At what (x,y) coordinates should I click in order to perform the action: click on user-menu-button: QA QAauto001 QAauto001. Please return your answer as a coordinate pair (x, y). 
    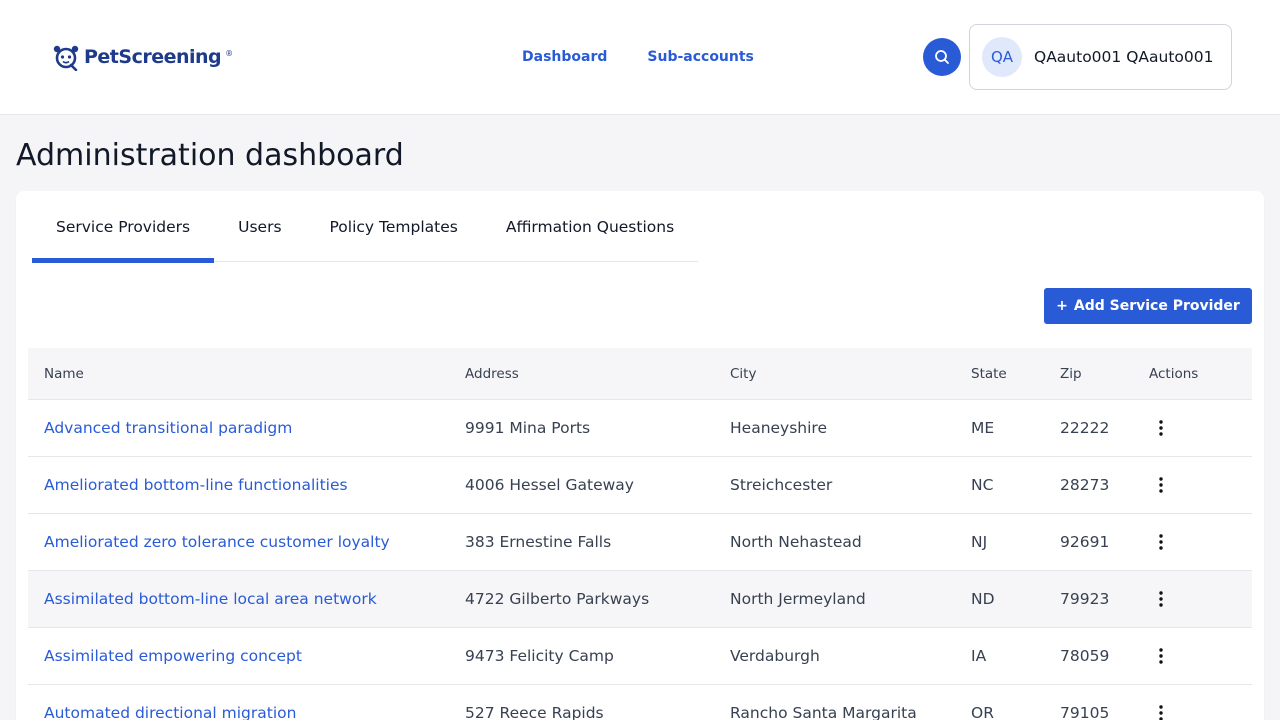
    Looking at the image, I should click on (1100, 57).